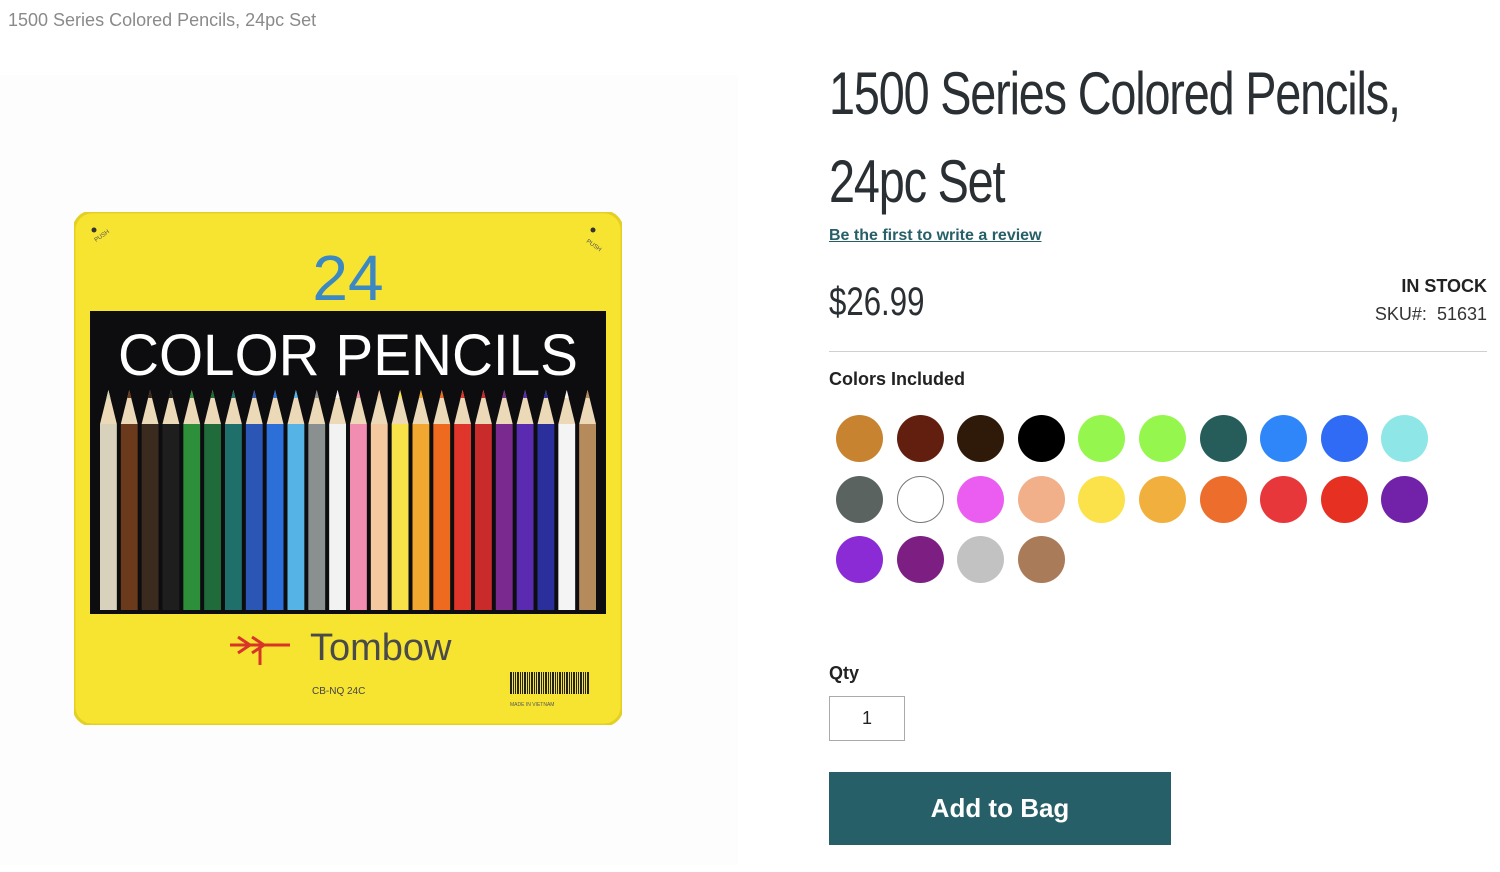 Image resolution: width=1500 pixels, height=872 pixels. What do you see at coordinates (1444, 286) in the screenshot?
I see `stock-status: IN STOCK` at bounding box center [1444, 286].